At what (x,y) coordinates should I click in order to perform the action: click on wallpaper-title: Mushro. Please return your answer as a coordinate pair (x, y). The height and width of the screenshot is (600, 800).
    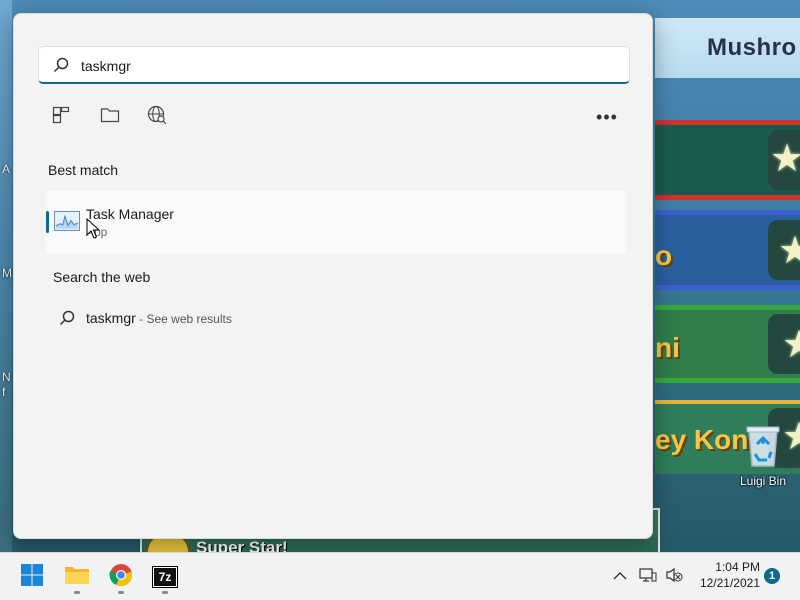
    Looking at the image, I should click on (752, 47).